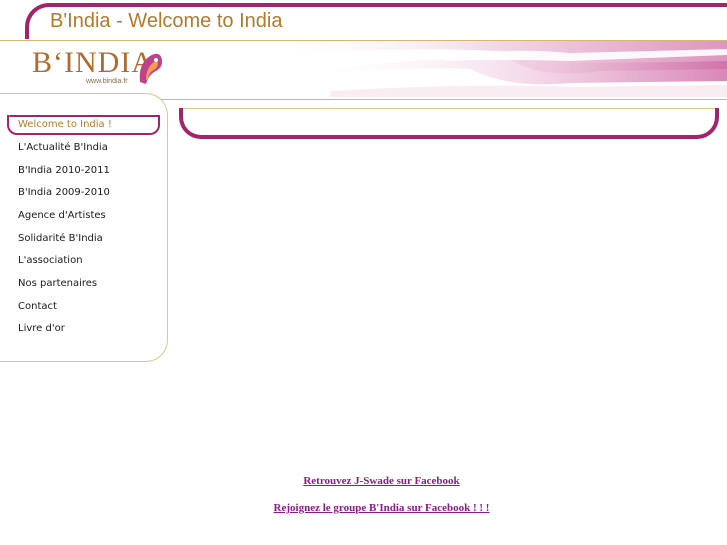 The image size is (727, 545). Describe the element at coordinates (166, 21) in the screenshot. I see `page-title: B'India - Welcome to India` at that location.